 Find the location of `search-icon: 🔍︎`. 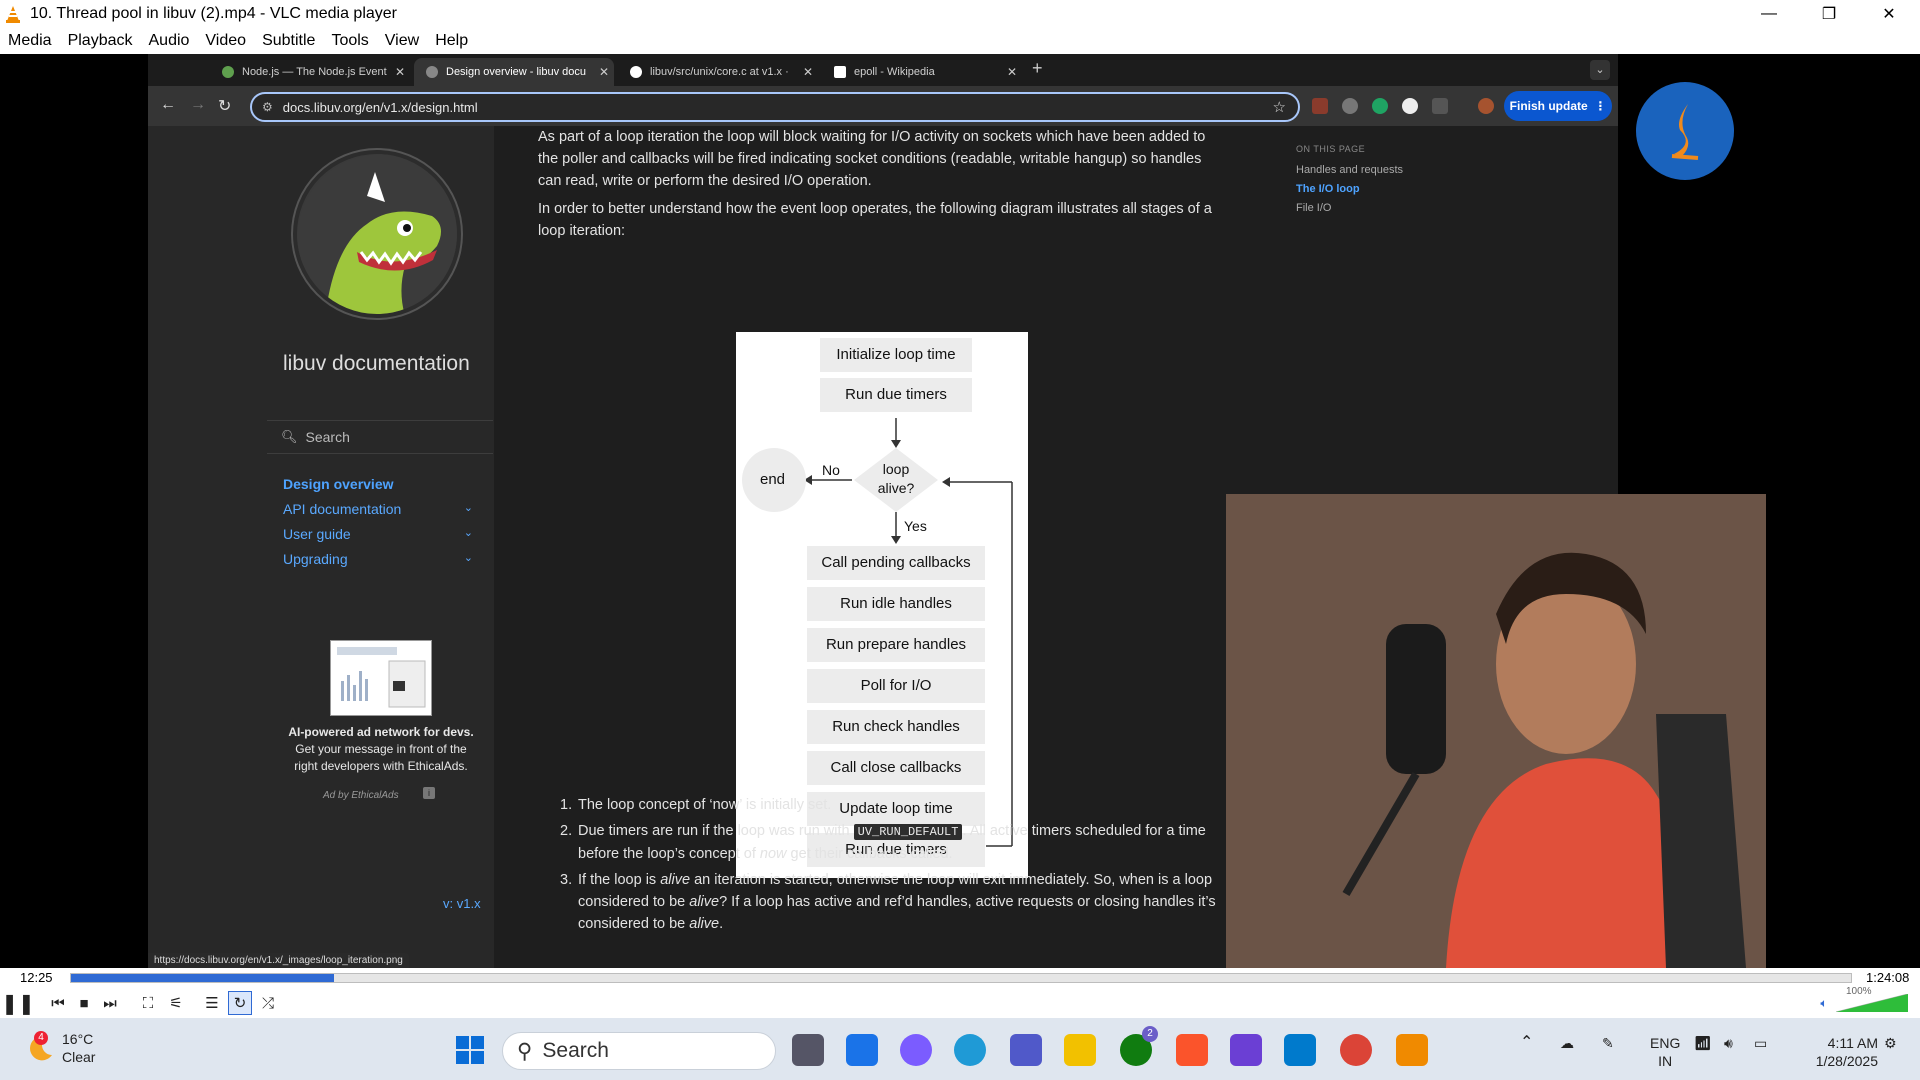

search-icon: 🔍︎ is located at coordinates (289, 436).